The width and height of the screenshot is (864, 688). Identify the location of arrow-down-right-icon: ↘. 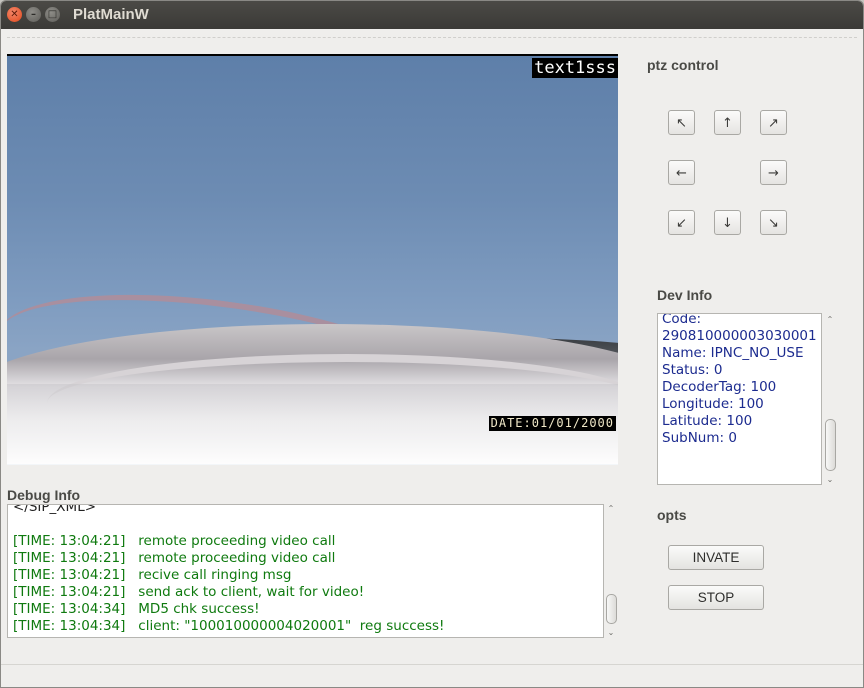
(773, 223).